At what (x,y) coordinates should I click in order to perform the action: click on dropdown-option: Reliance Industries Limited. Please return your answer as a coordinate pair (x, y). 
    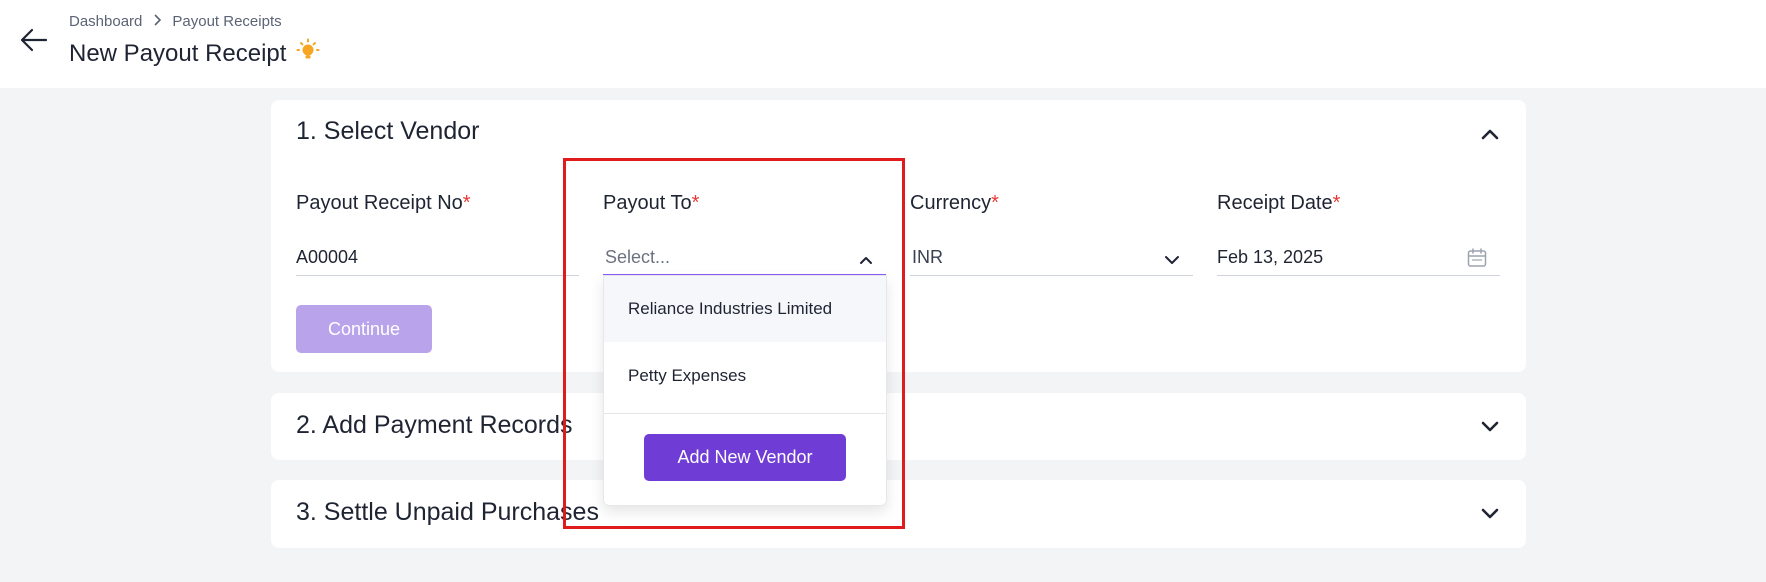
    Looking at the image, I should click on (745, 309).